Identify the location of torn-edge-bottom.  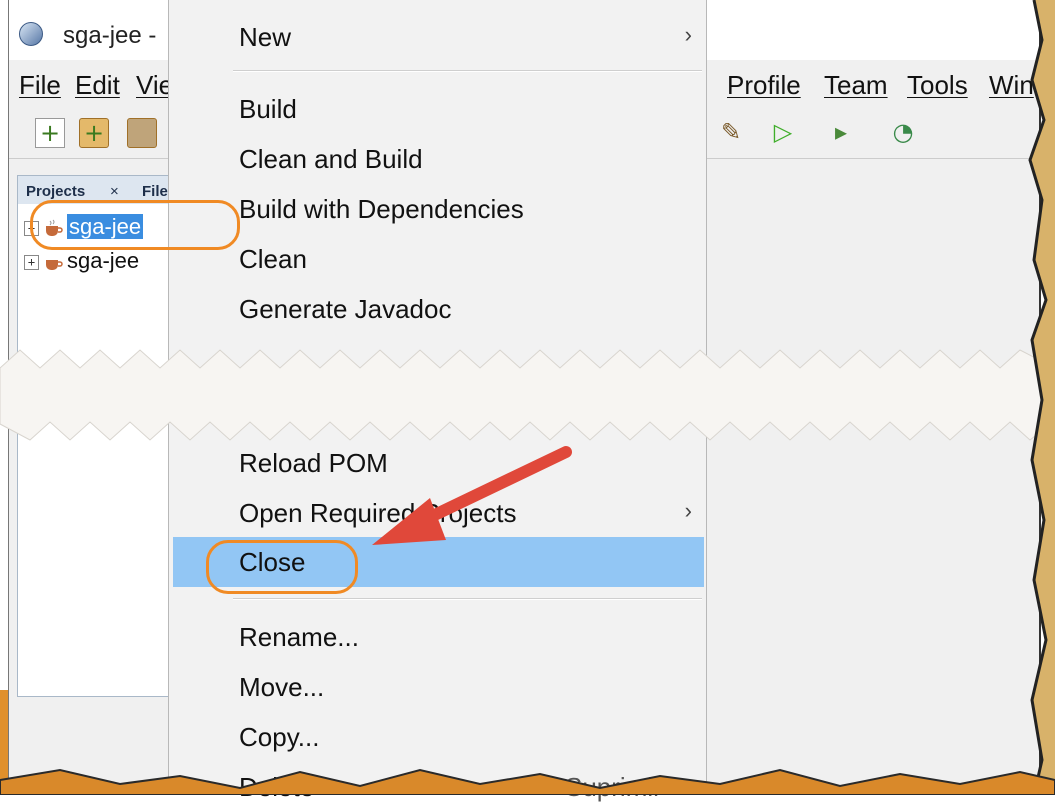
(527, 781).